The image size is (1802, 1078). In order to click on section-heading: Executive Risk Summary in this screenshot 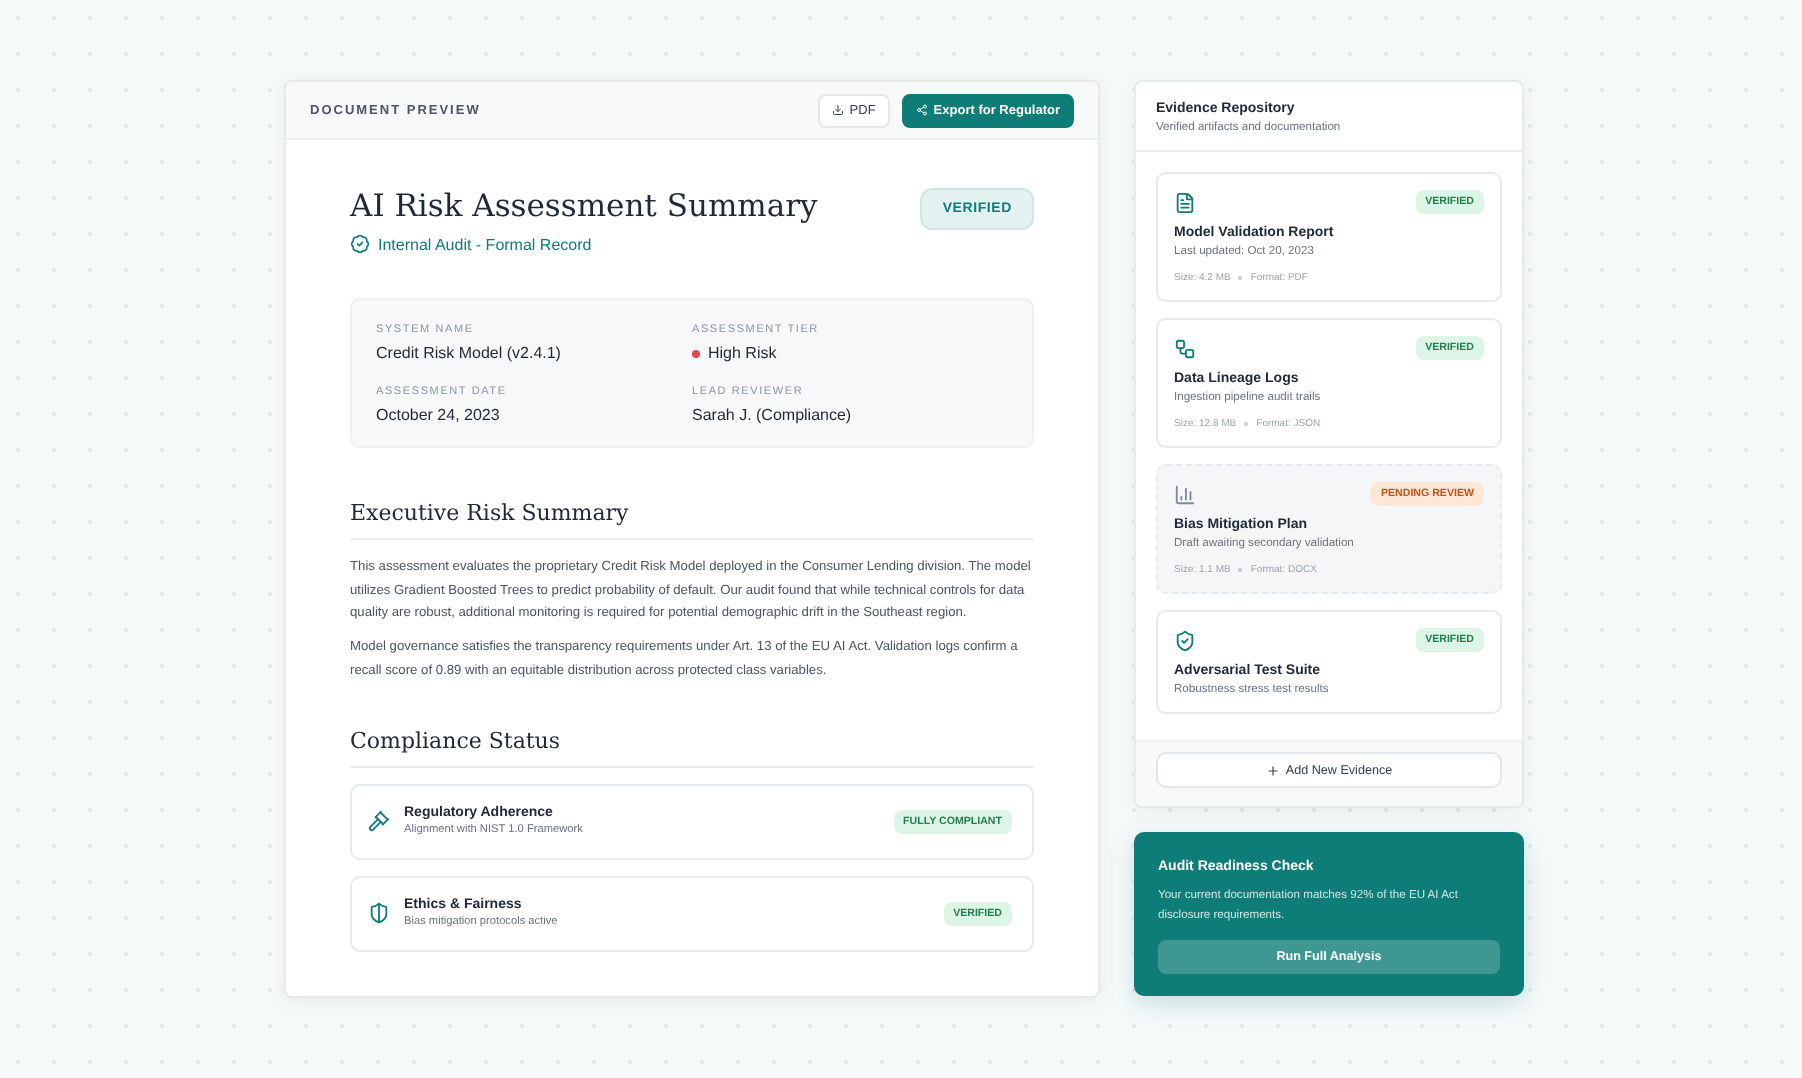, I will do `click(692, 520)`.